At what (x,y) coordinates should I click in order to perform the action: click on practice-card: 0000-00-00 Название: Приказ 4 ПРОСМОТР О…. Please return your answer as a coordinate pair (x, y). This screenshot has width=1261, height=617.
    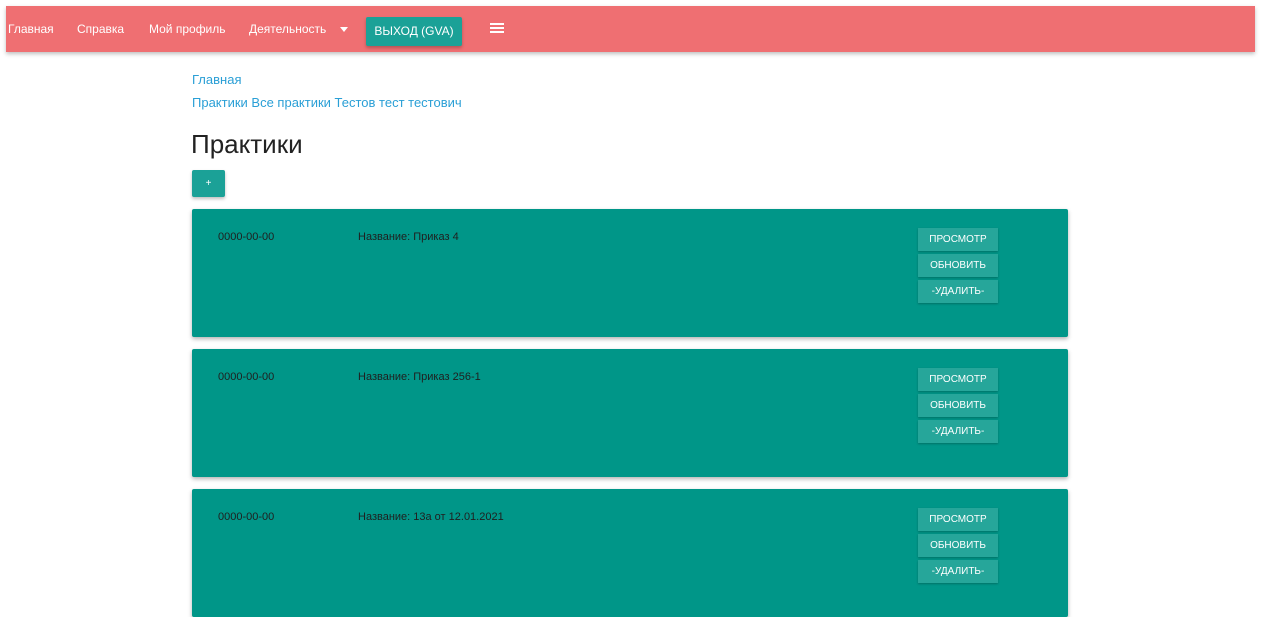
    Looking at the image, I should click on (630, 273).